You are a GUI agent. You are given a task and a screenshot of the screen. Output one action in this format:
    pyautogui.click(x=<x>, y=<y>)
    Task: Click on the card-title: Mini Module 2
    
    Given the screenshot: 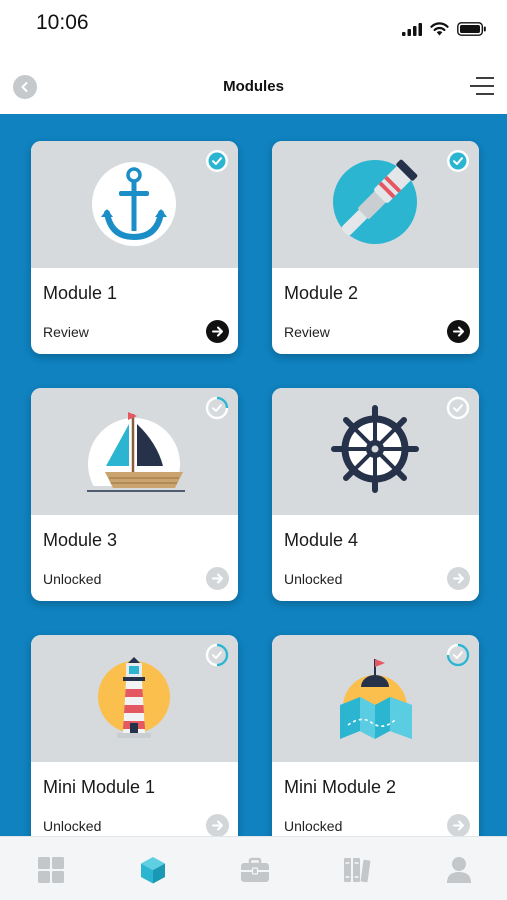 What is the action you would take?
    pyautogui.click(x=340, y=787)
    